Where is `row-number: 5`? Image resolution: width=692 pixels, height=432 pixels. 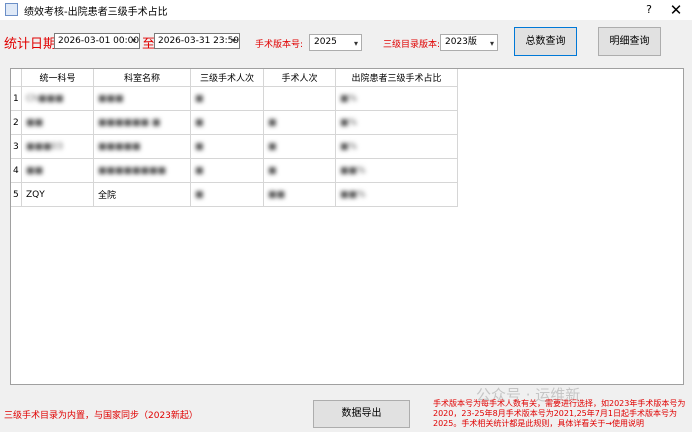
row-number: 5 is located at coordinates (16, 194).